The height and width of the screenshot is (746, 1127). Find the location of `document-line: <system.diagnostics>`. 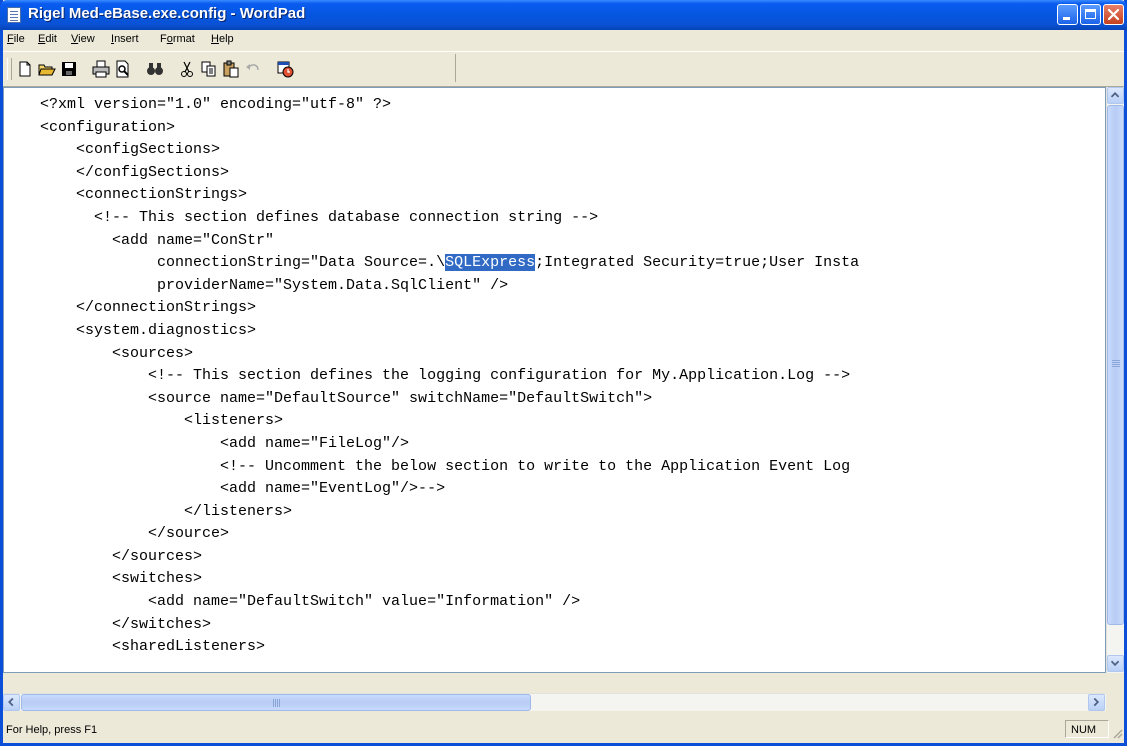

document-line: <system.diagnostics> is located at coordinates (148, 330).